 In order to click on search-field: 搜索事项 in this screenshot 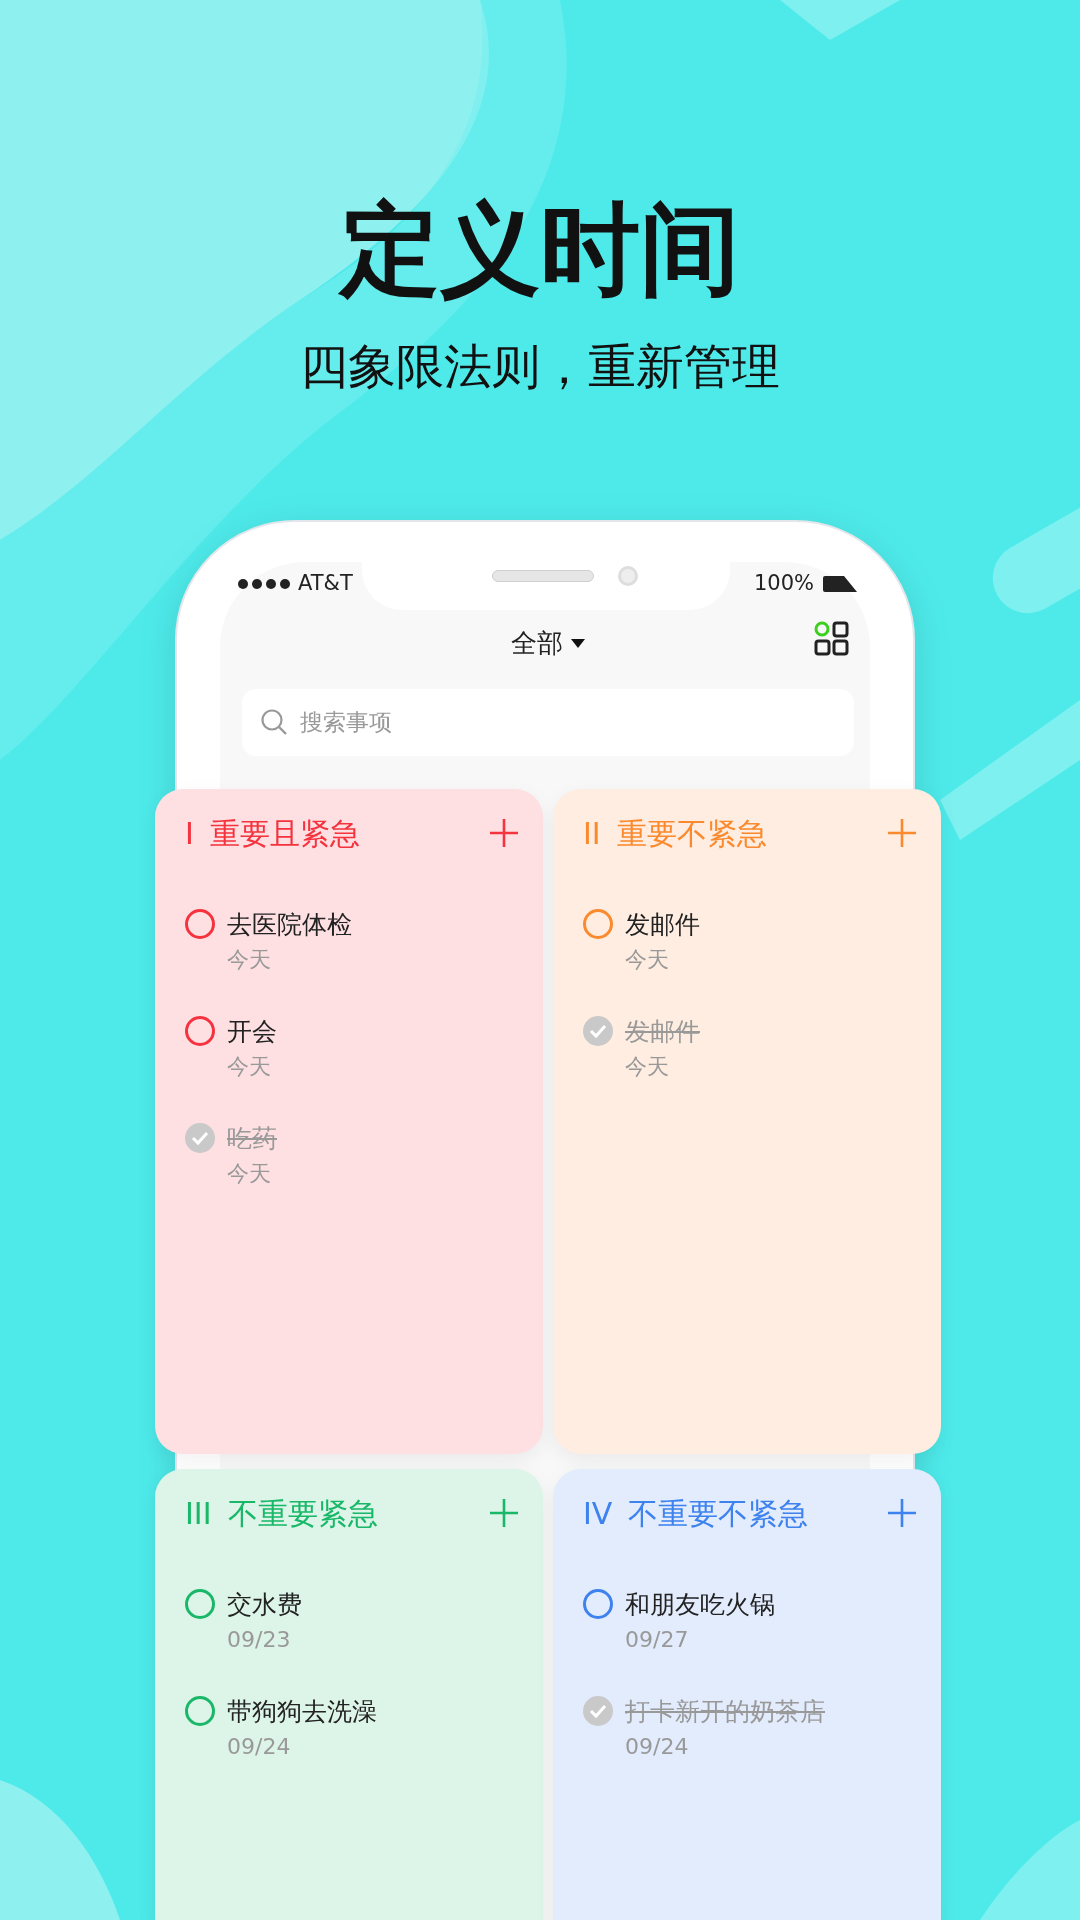, I will do `click(548, 722)`.